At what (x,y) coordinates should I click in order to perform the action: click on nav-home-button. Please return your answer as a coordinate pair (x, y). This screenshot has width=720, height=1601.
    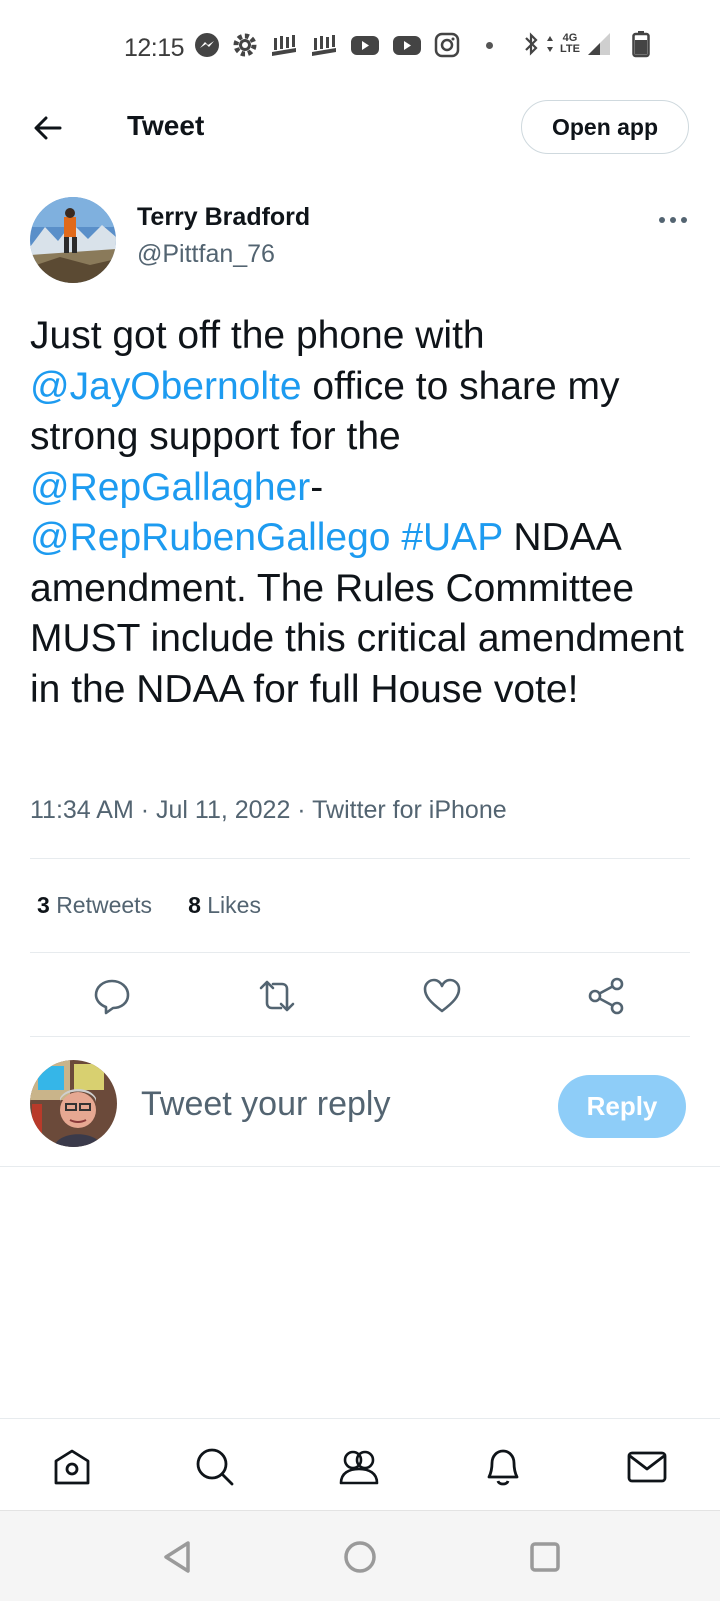
    Looking at the image, I should click on (360, 1557).